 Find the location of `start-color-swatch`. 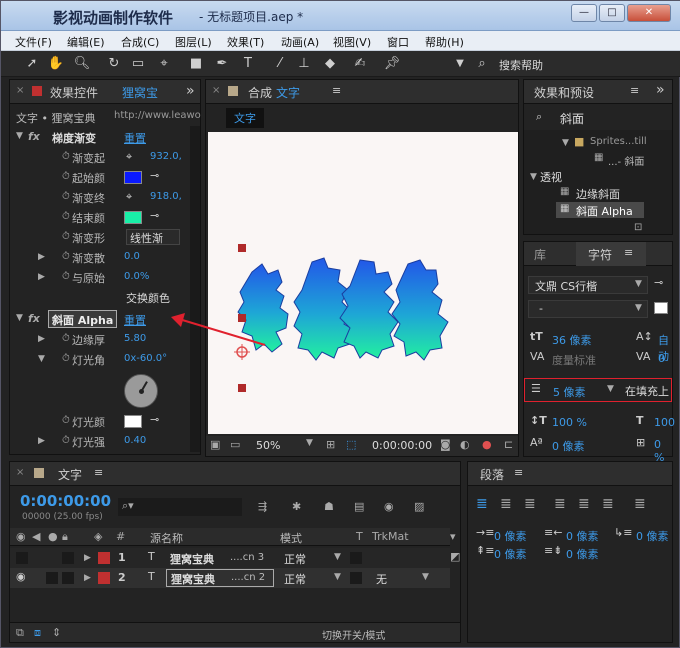

start-color-swatch is located at coordinates (133, 177).